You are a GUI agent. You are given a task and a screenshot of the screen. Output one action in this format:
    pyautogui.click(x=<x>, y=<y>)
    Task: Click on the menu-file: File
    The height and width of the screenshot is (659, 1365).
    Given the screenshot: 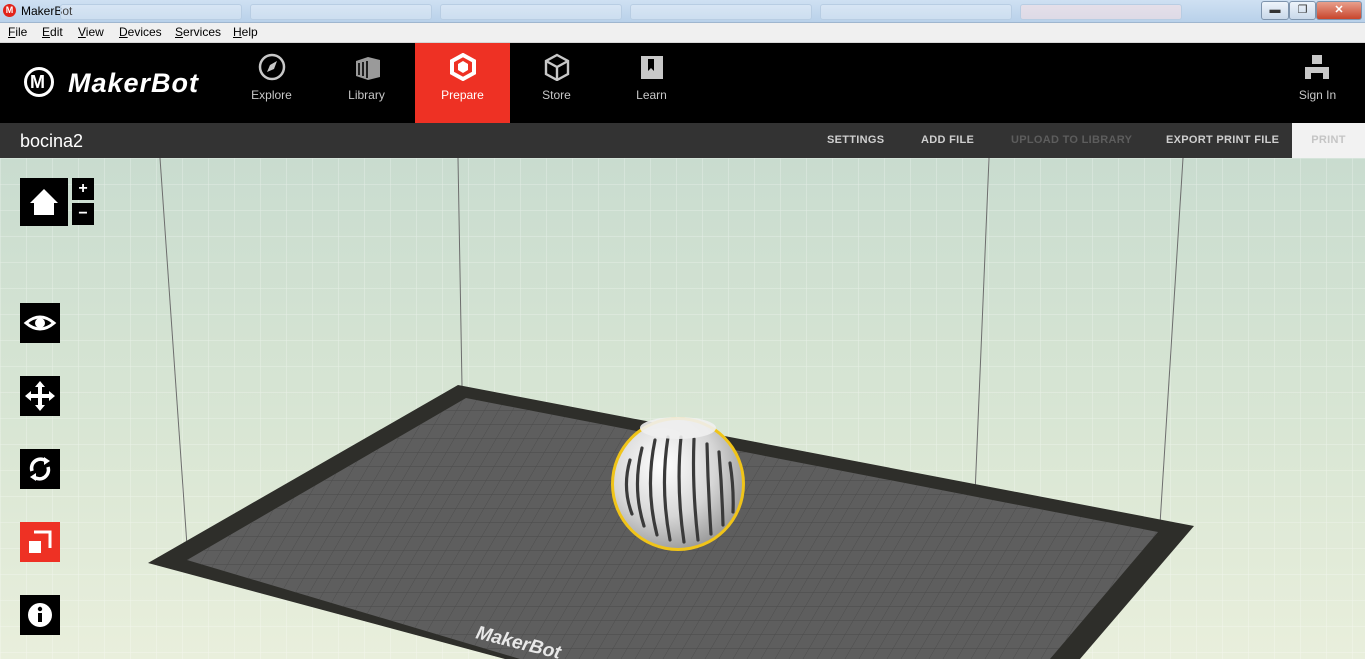 What is the action you would take?
    pyautogui.click(x=17, y=32)
    